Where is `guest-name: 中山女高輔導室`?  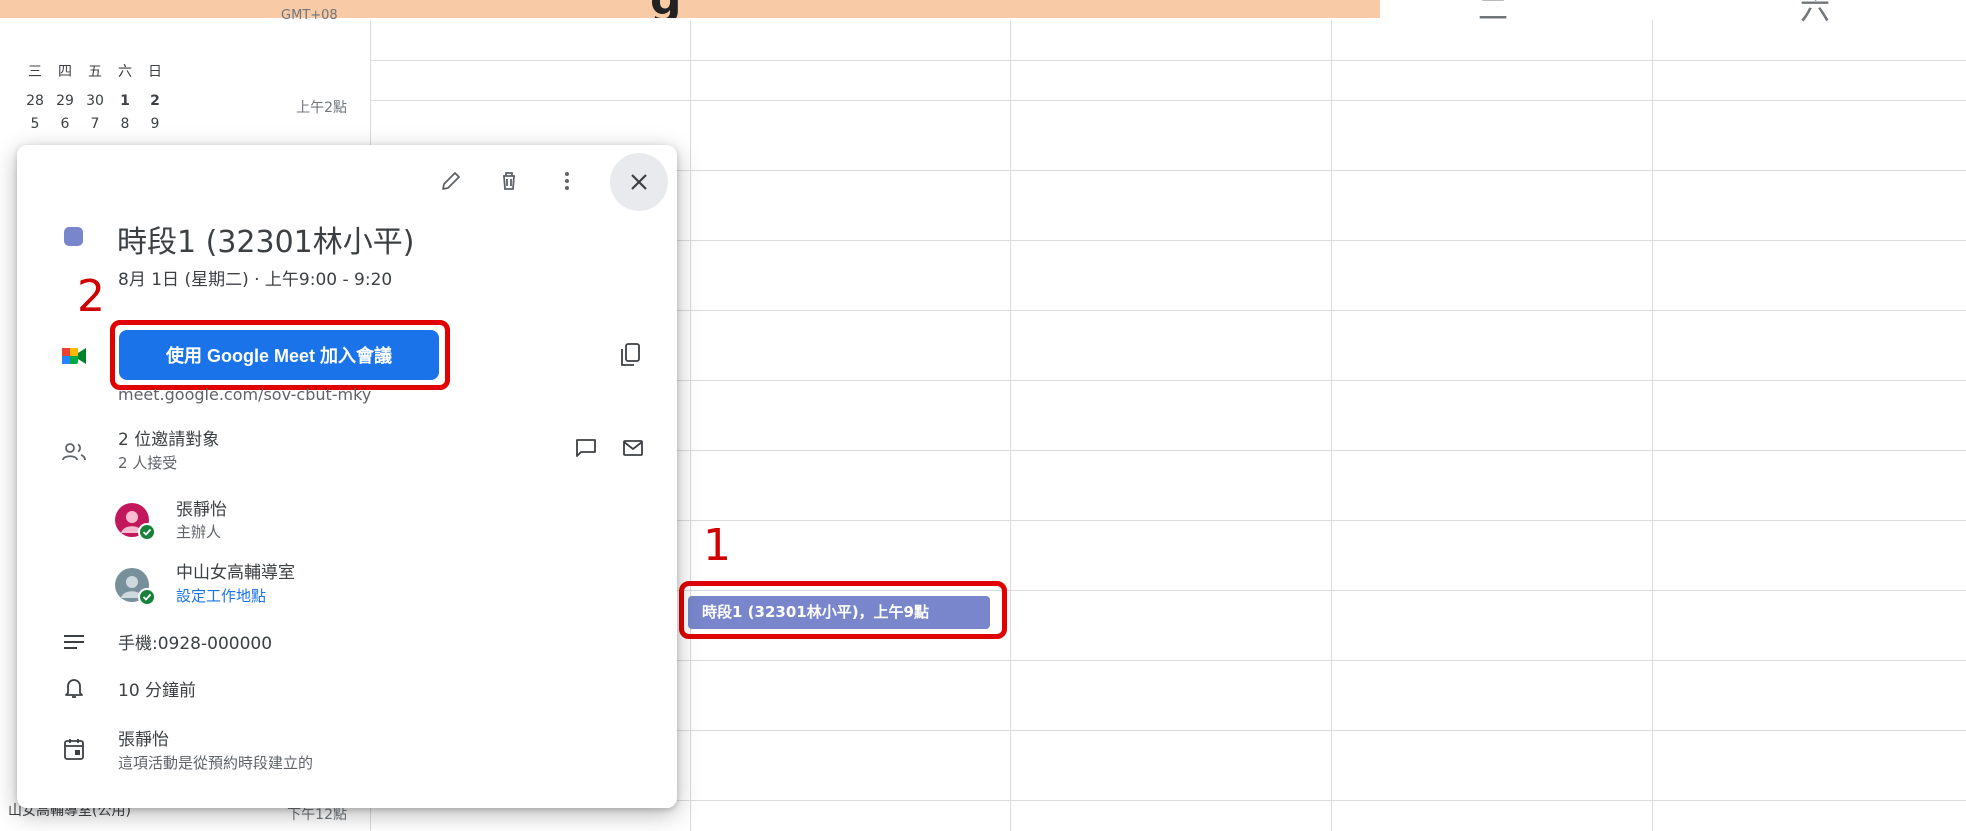
guest-name: 中山女高輔導室 is located at coordinates (235, 573).